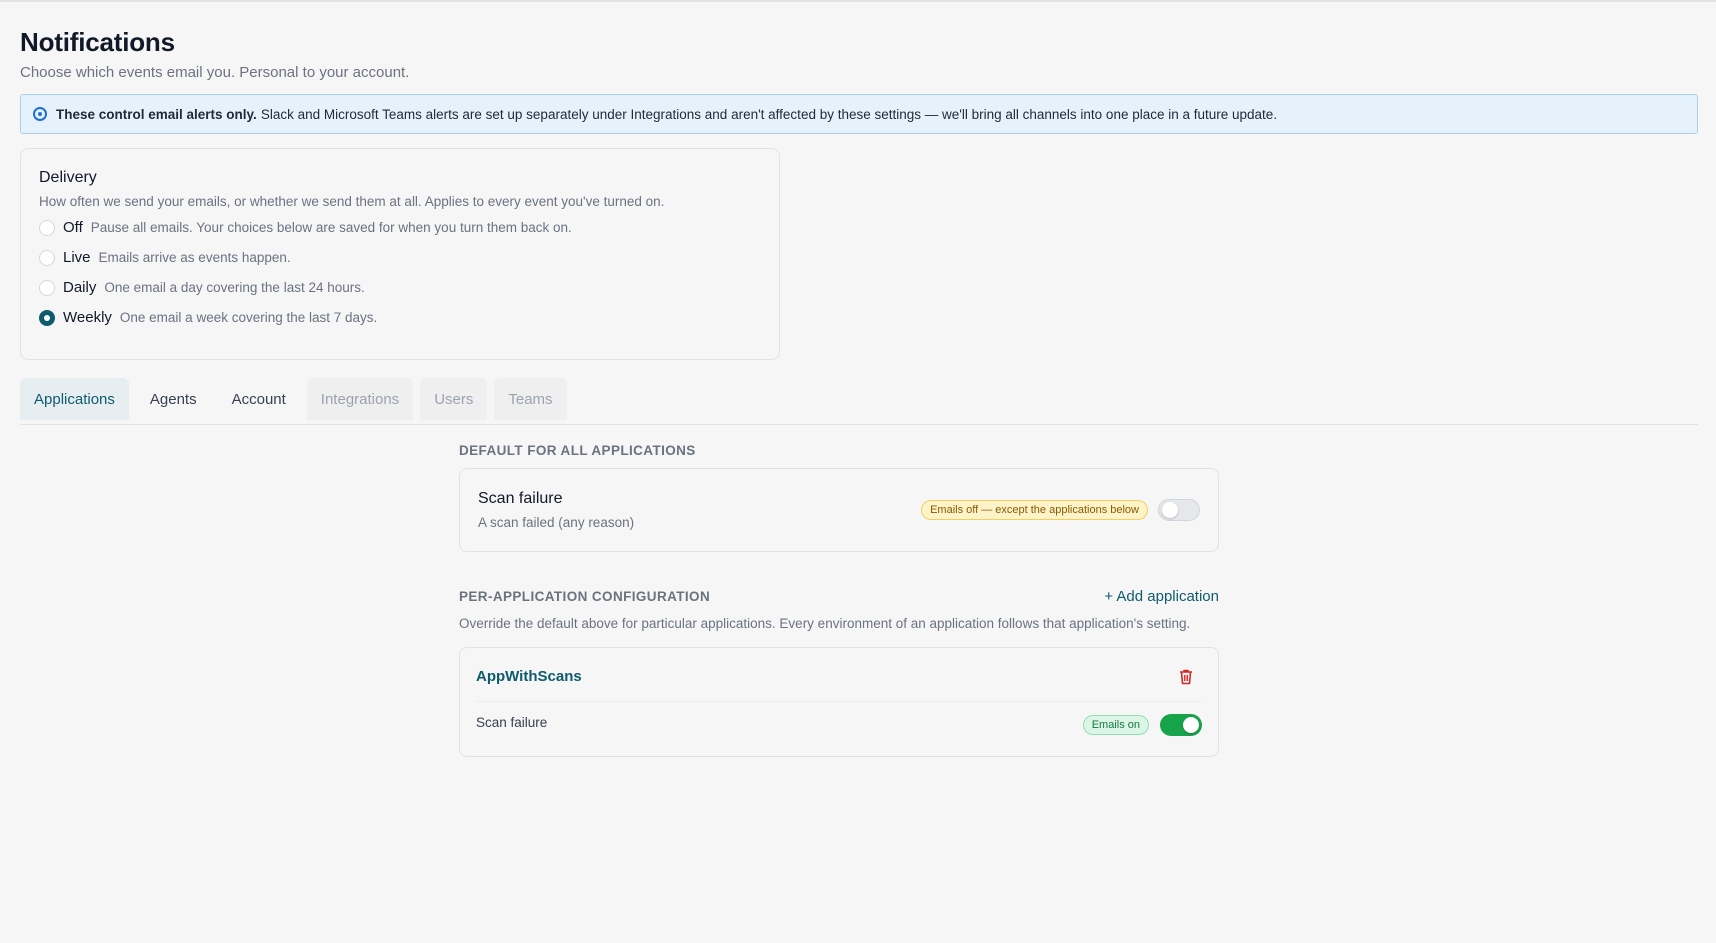 The height and width of the screenshot is (943, 1716). What do you see at coordinates (577, 450) in the screenshot?
I see `defaults-heading: DEFAULT FOR ALL APPLICATIONS` at bounding box center [577, 450].